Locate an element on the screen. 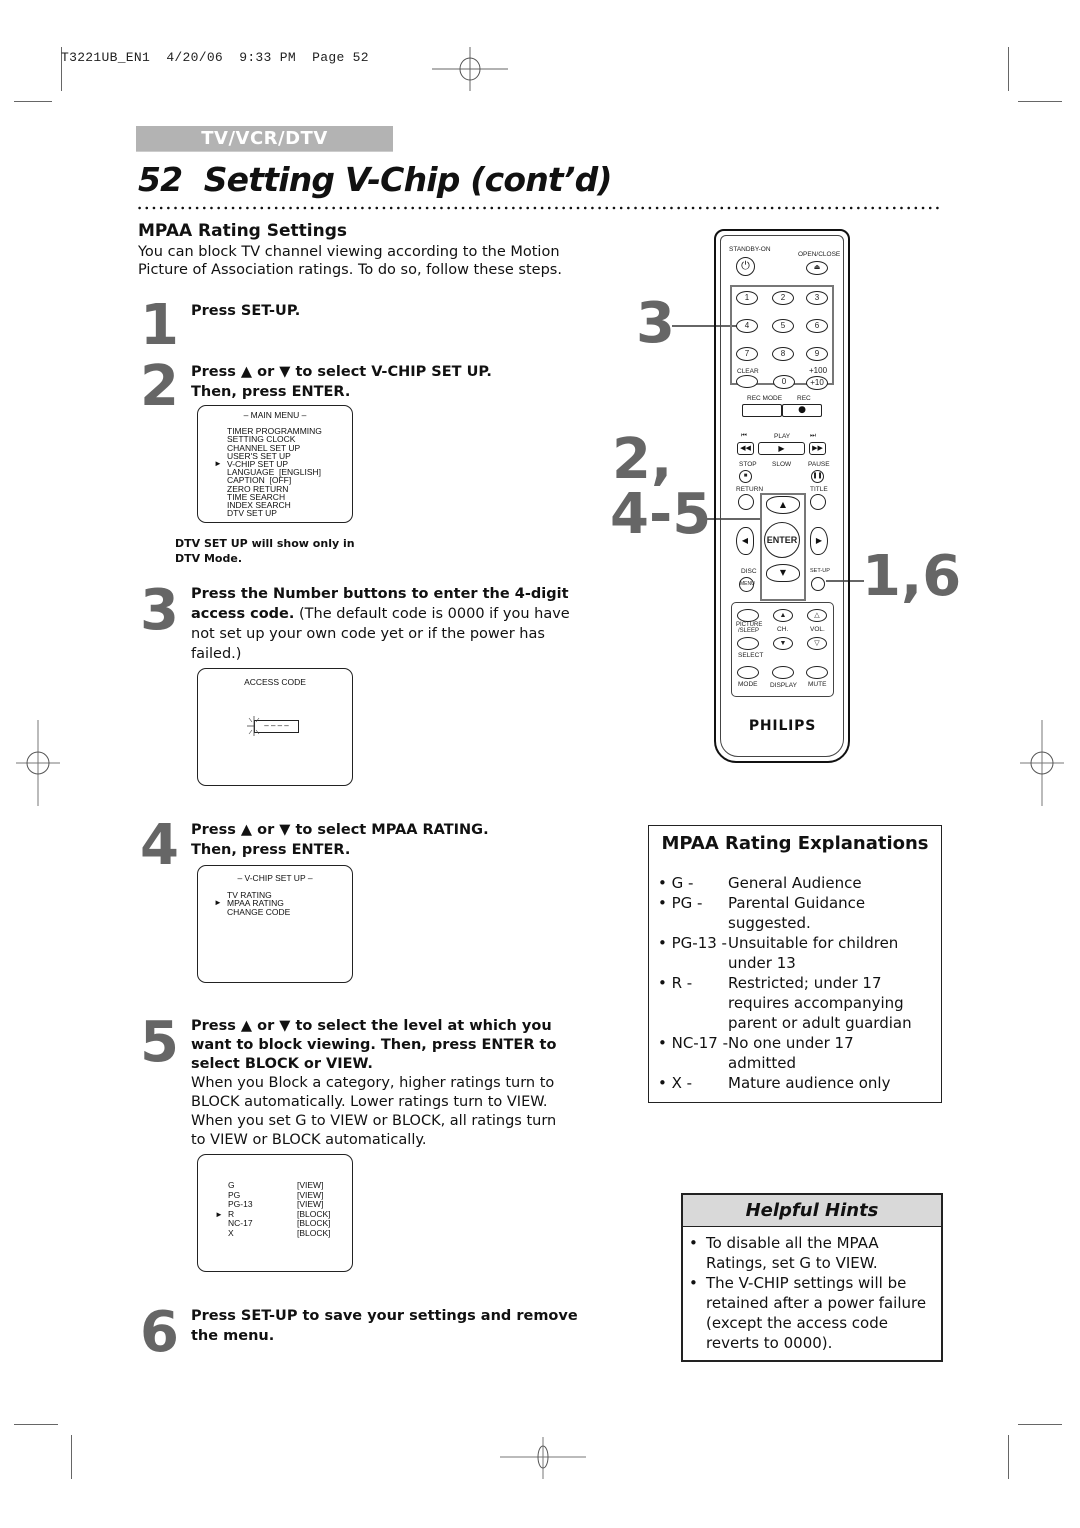  enter-button: ENTER is located at coordinates (782, 540).